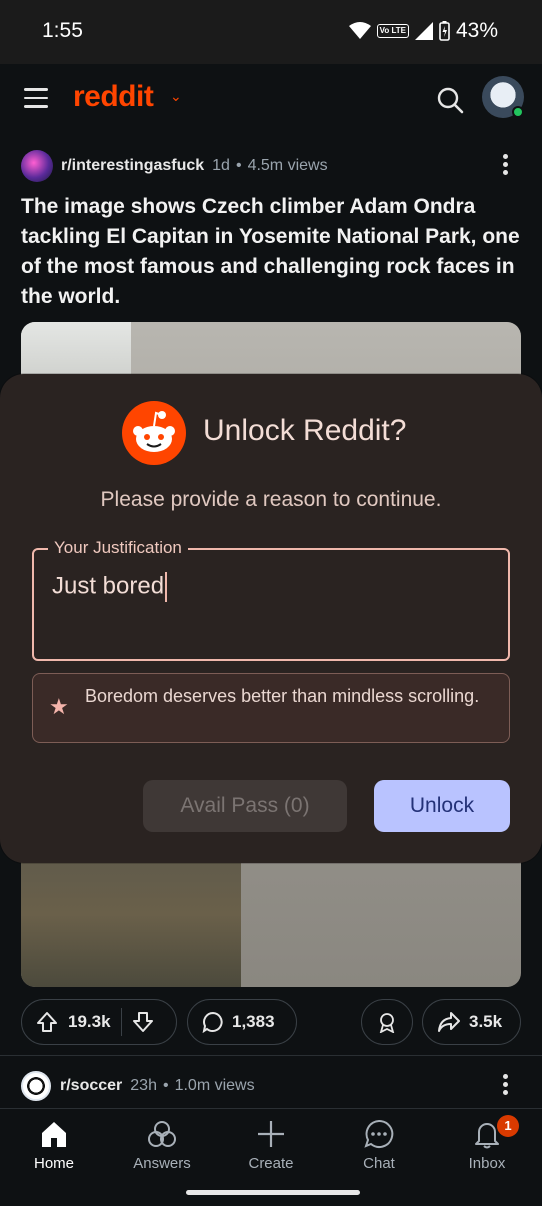 The image size is (542, 1206). I want to click on justification-input: Just bored, so click(110, 587).